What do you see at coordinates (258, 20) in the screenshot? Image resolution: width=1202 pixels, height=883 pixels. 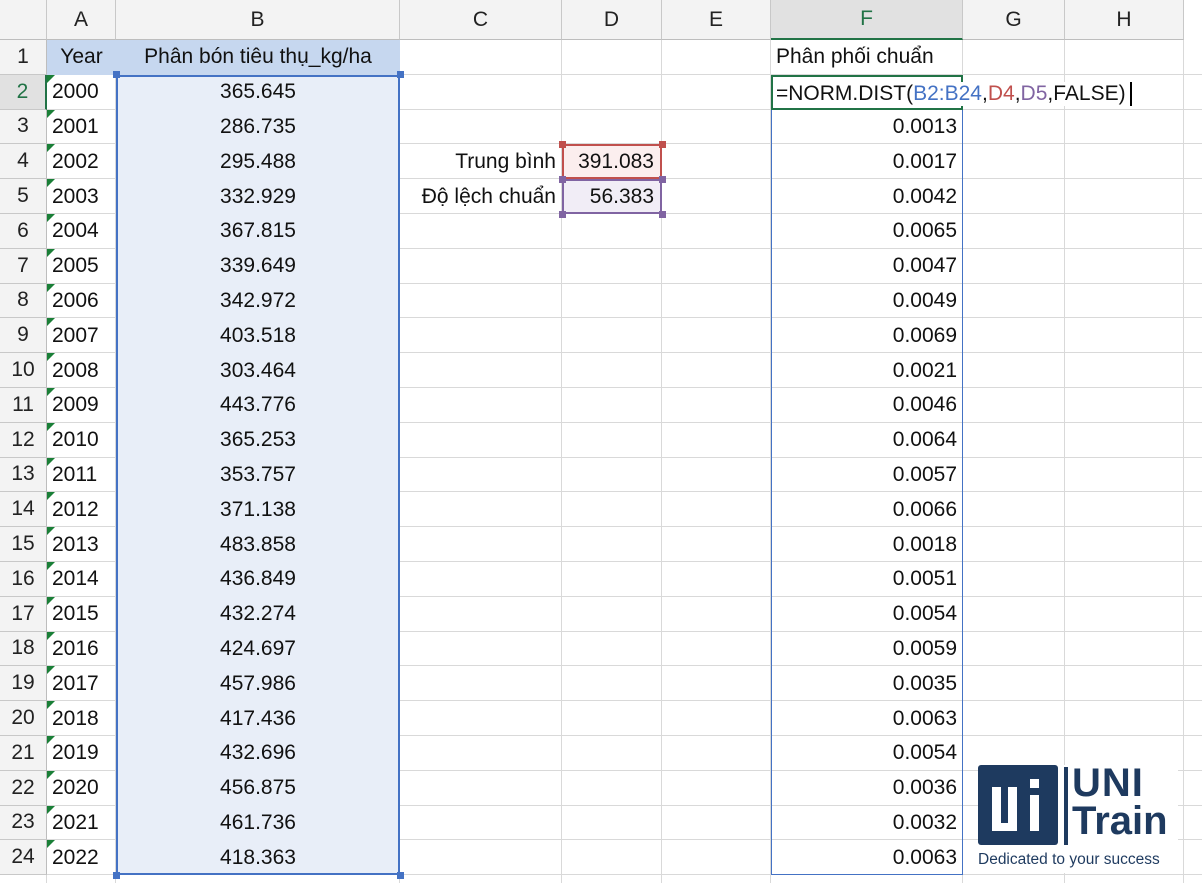 I see `column-header-b: B` at bounding box center [258, 20].